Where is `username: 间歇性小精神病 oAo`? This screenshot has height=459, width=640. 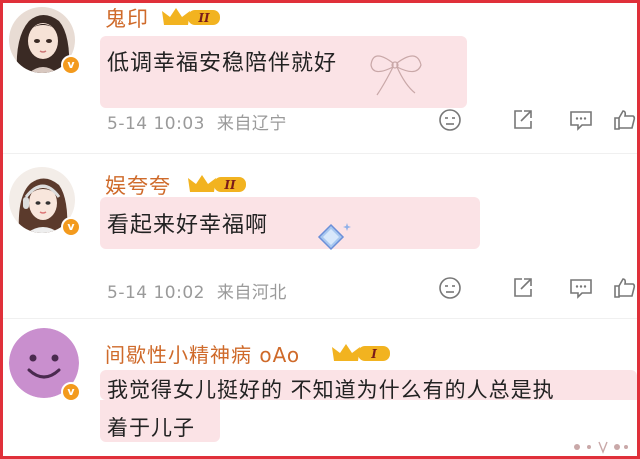 username: 间歇性小精神病 oAo is located at coordinates (202, 353).